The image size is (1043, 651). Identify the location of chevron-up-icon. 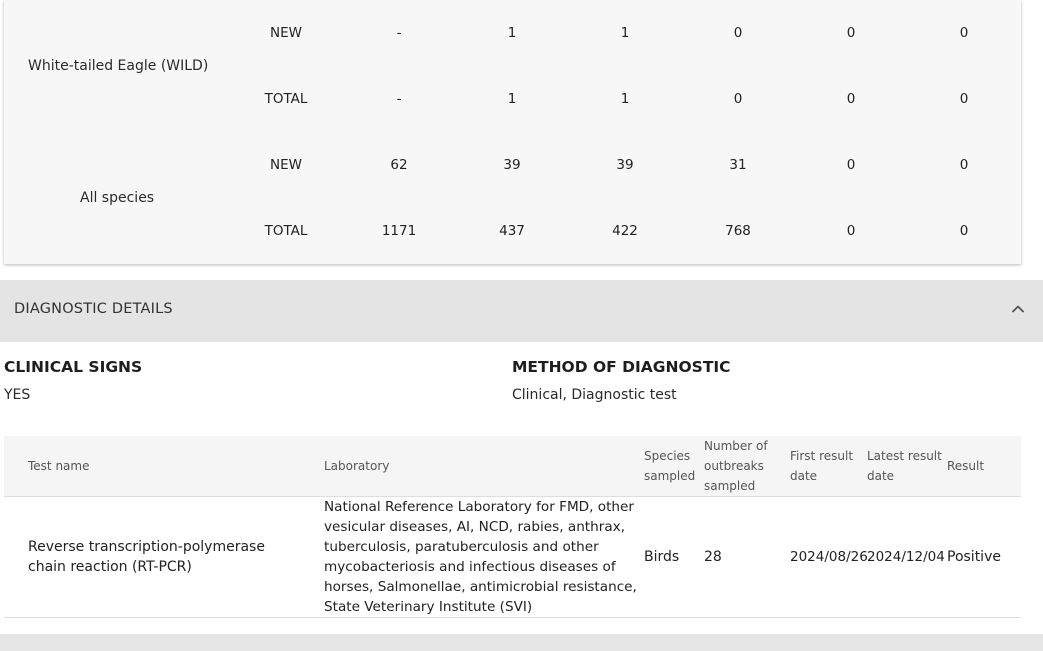
(1018, 309).